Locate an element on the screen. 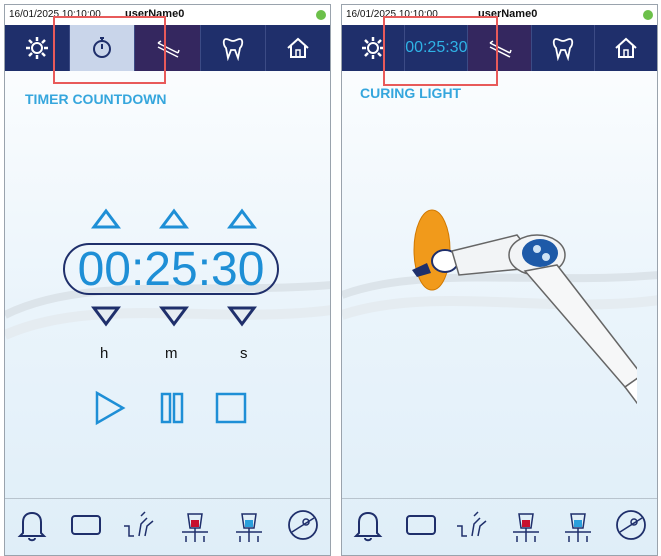  pause-icon is located at coordinates (172, 408).